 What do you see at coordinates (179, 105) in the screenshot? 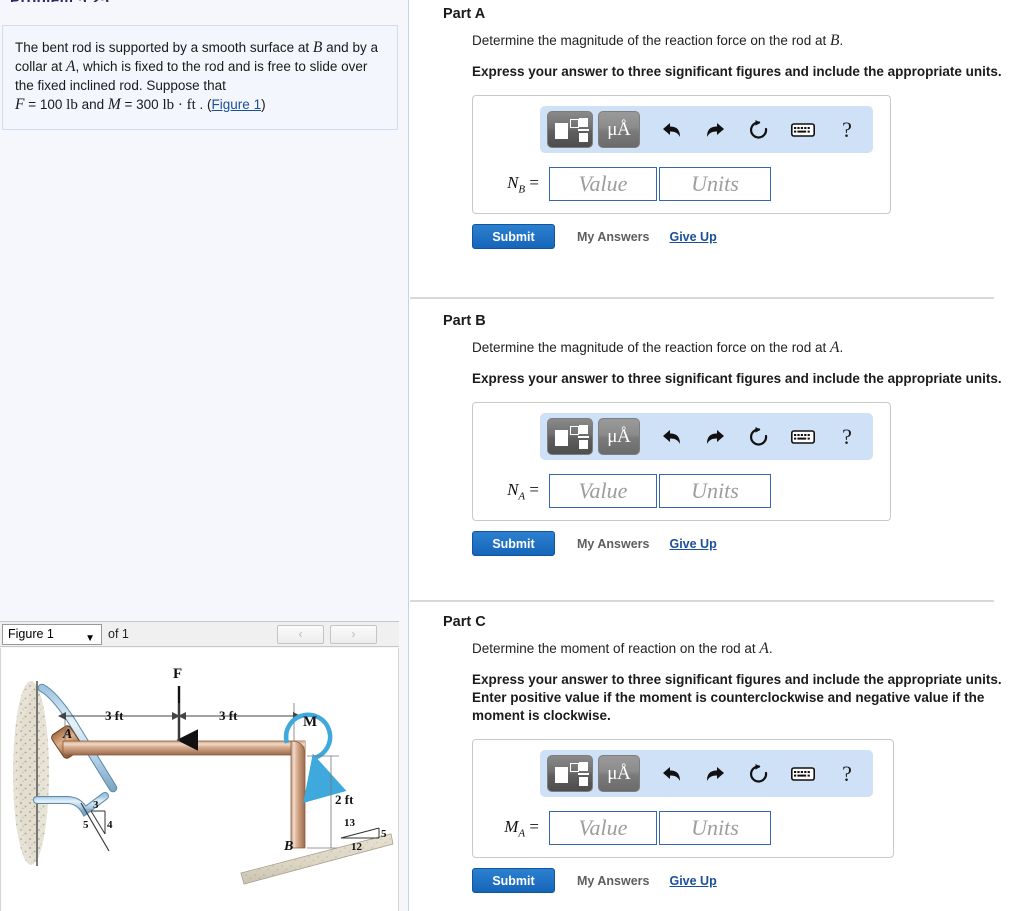
I see `unit-lb-ft: lb · ft` at bounding box center [179, 105].